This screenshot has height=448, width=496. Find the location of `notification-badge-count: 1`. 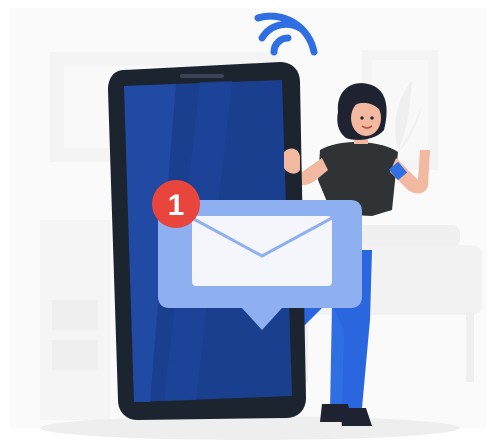

notification-badge-count: 1 is located at coordinates (176, 205).